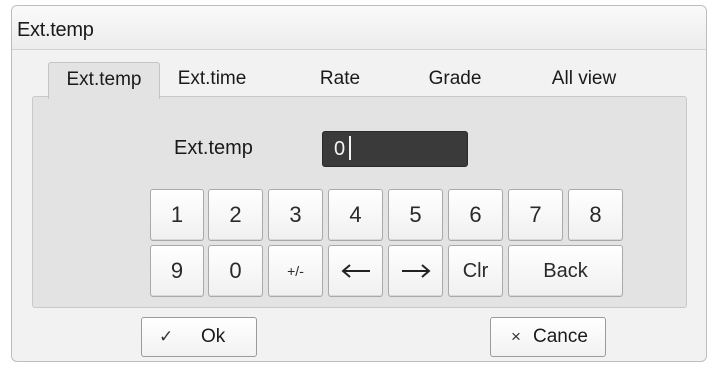 The image size is (717, 367). What do you see at coordinates (475, 271) in the screenshot?
I see `key-clear: Clr` at bounding box center [475, 271].